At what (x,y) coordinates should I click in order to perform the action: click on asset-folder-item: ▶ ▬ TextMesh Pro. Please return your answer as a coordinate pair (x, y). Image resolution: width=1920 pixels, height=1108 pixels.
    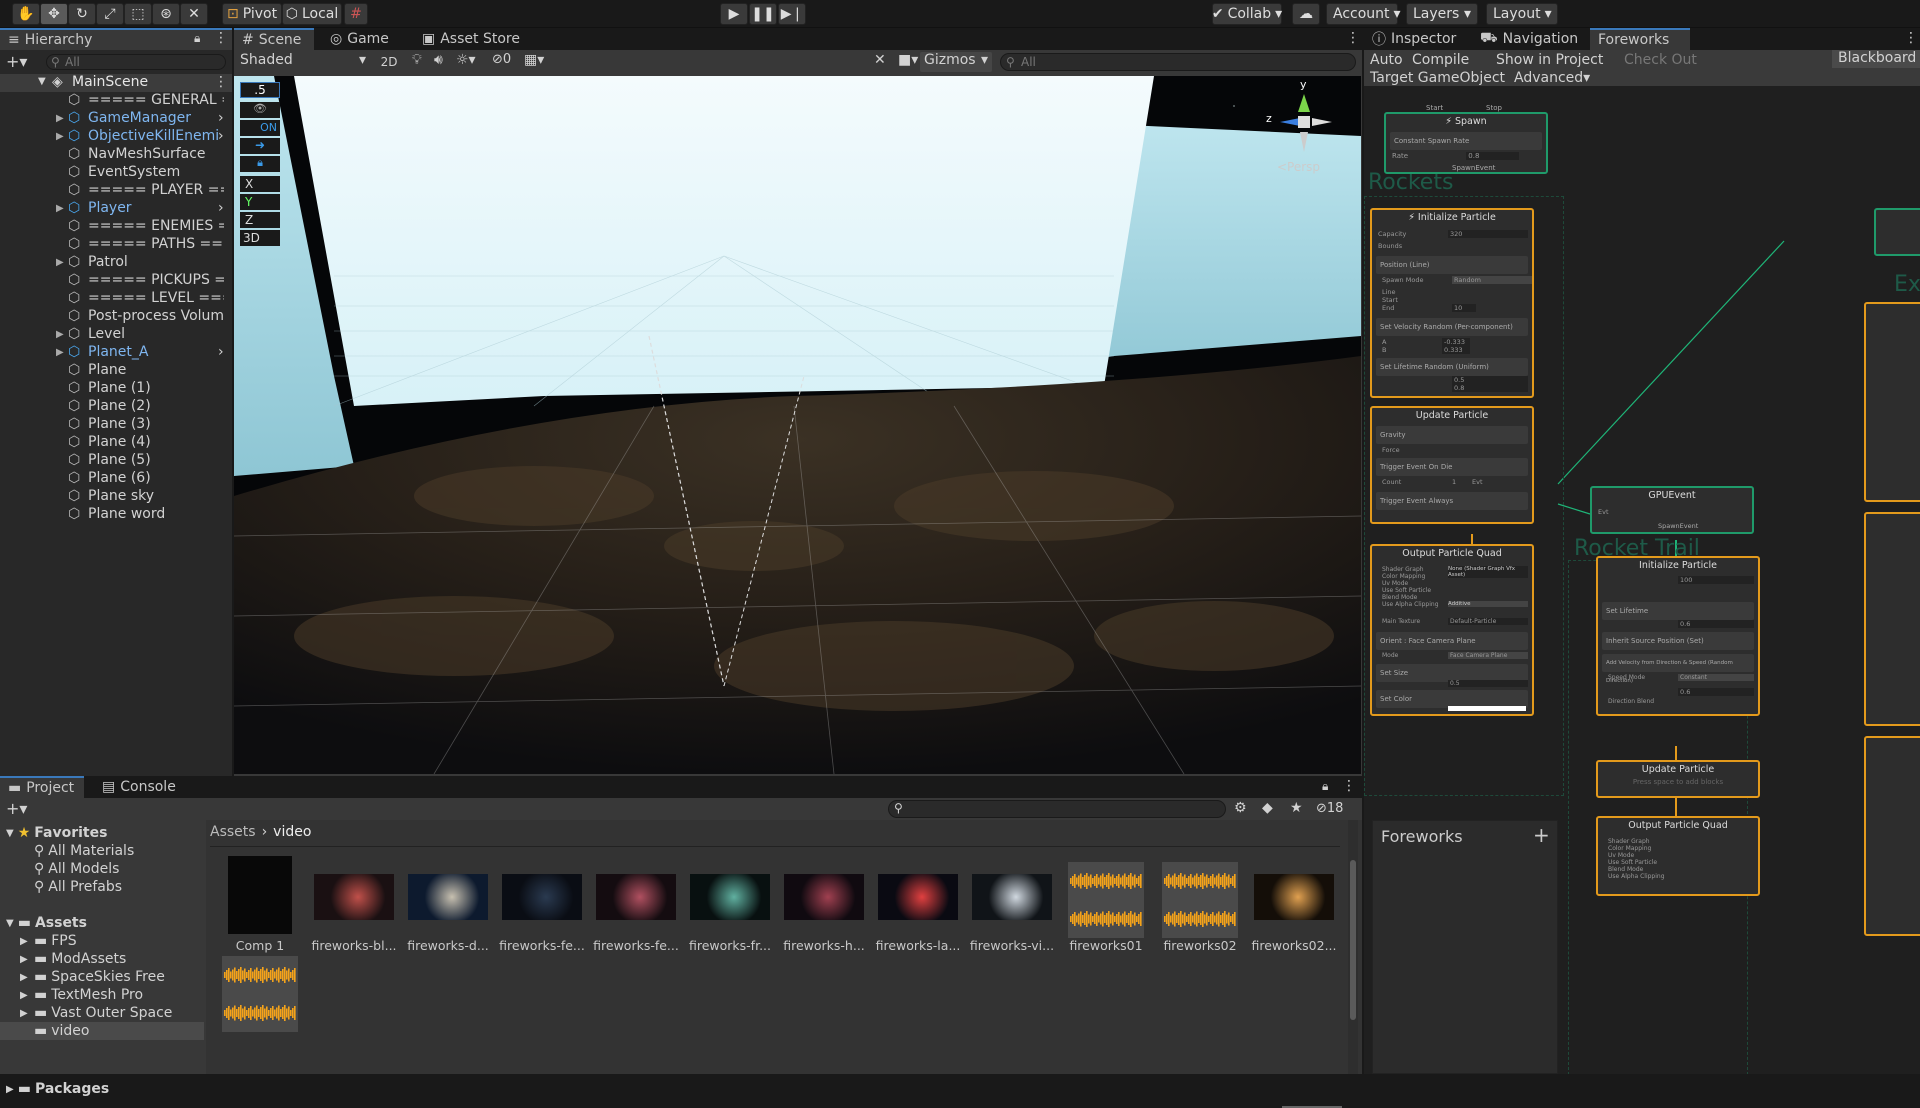
    Looking at the image, I should click on (102, 995).